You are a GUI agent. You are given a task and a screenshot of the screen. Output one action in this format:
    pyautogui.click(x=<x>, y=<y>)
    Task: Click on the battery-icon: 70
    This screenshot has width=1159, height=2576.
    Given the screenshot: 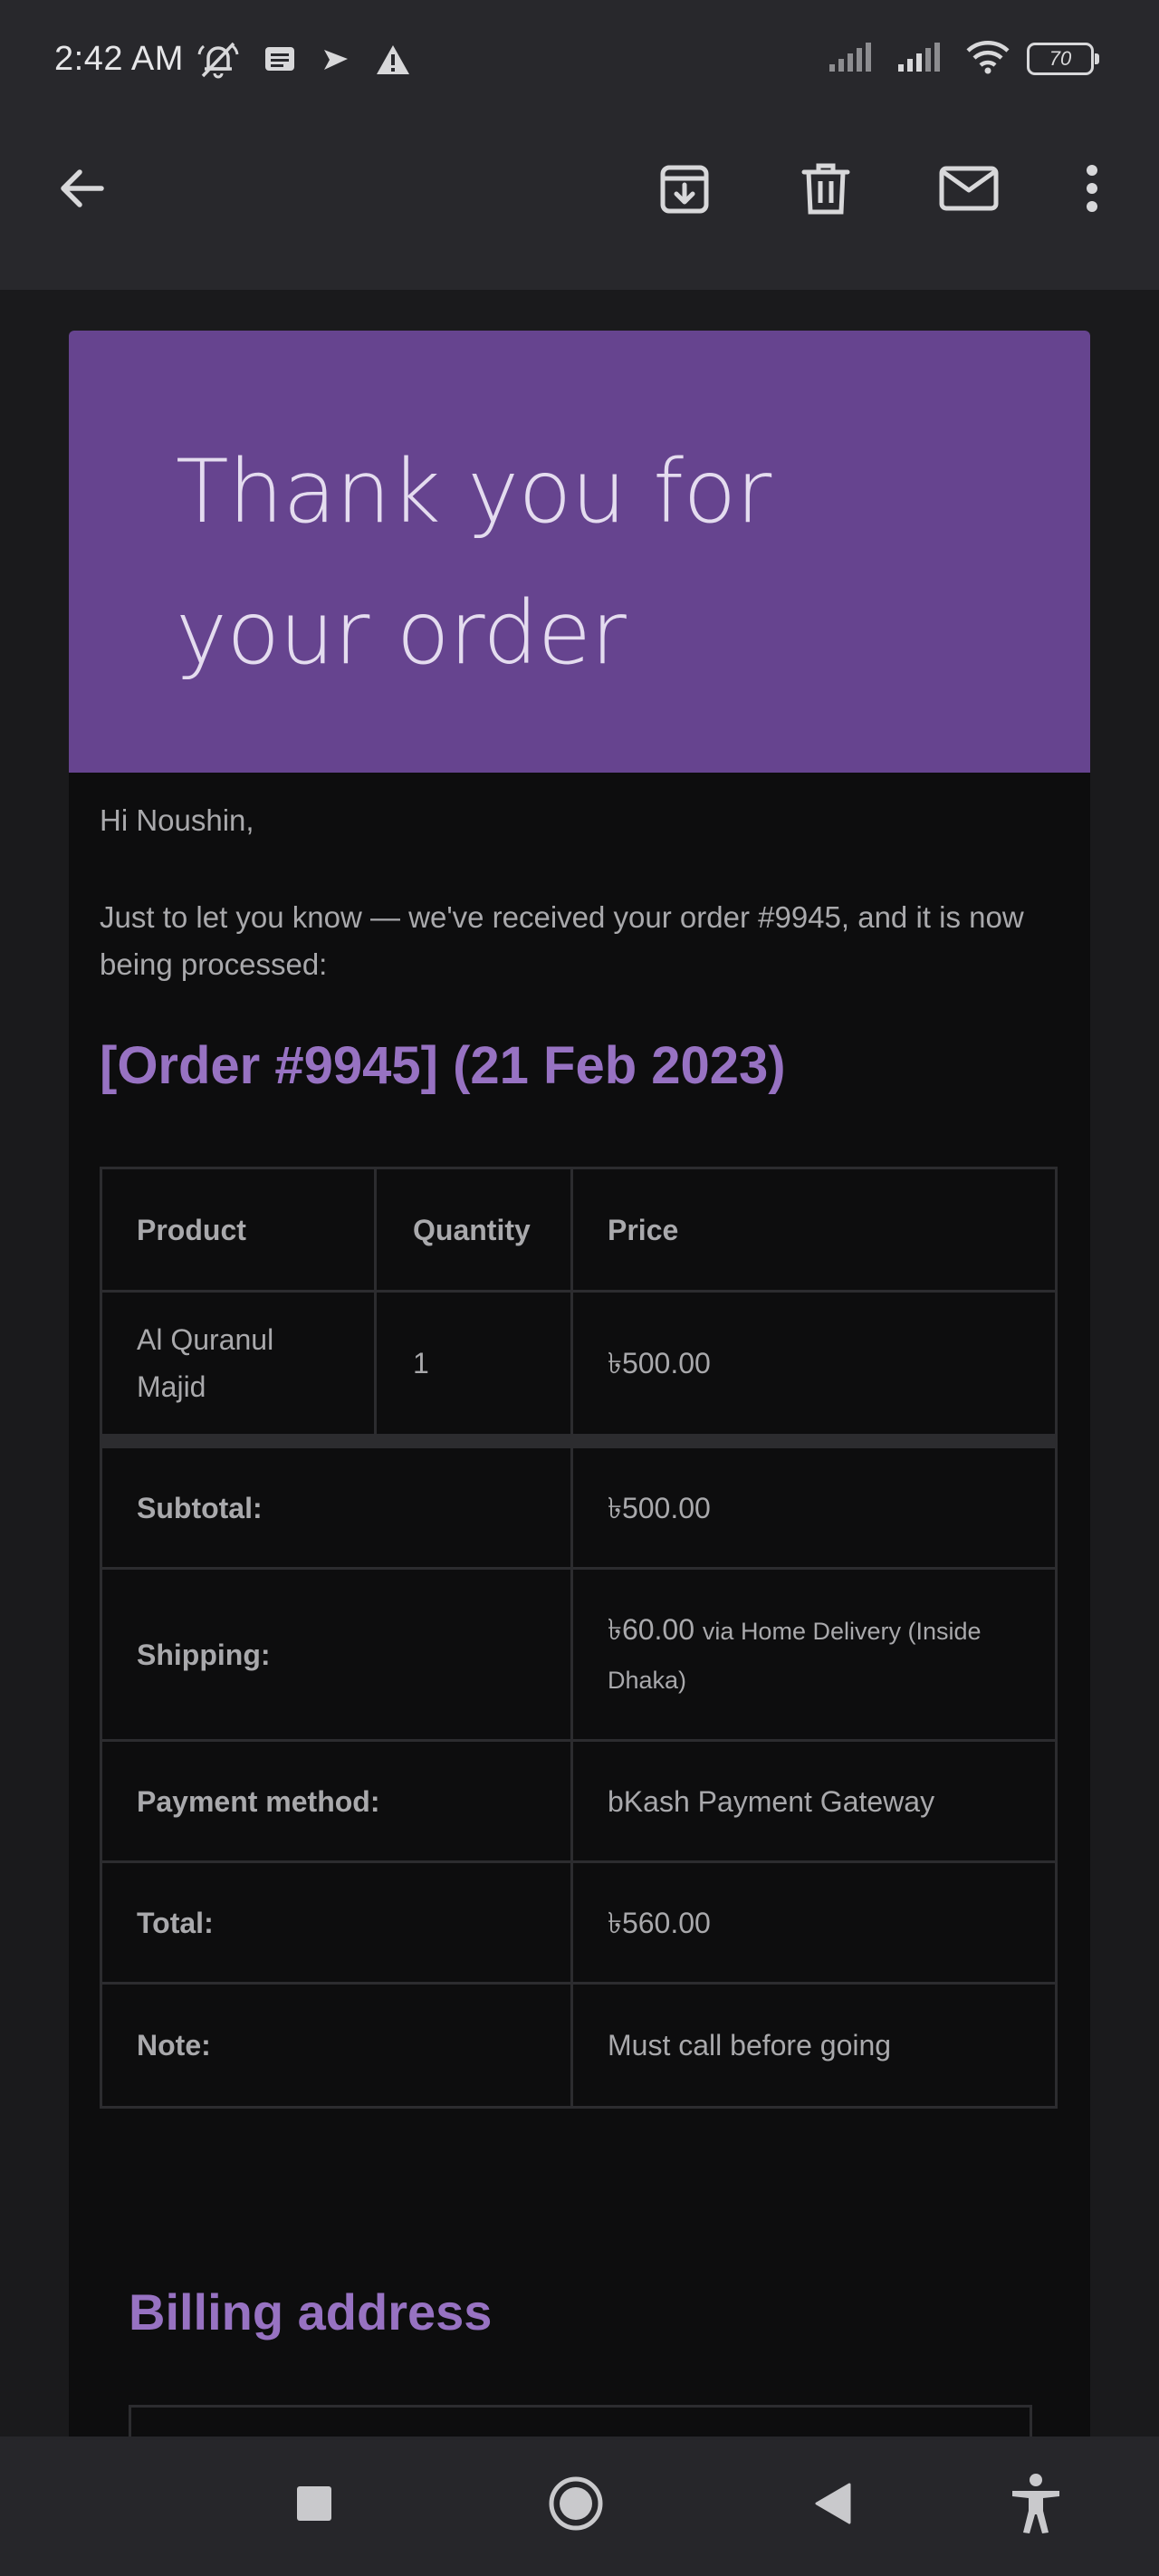 What is the action you would take?
    pyautogui.click(x=1063, y=59)
    